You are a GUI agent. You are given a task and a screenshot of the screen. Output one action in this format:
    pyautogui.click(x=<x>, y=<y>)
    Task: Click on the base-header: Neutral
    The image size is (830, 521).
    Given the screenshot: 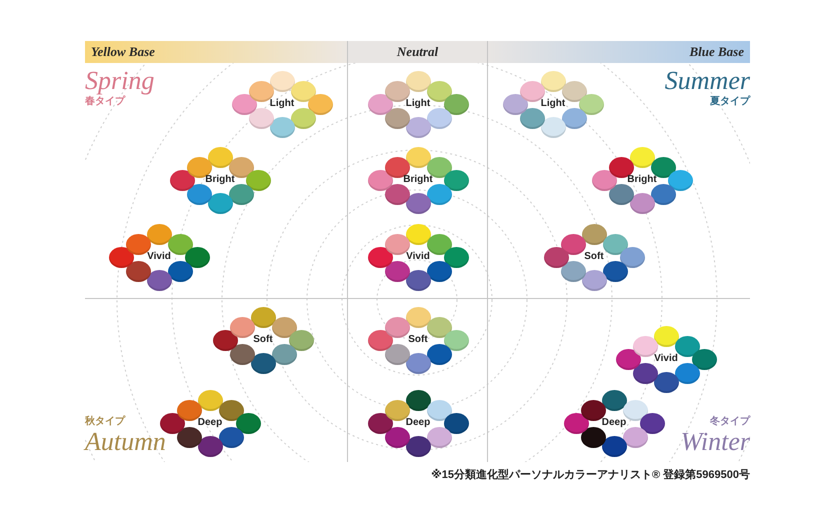 What is the action you would take?
    pyautogui.click(x=417, y=52)
    